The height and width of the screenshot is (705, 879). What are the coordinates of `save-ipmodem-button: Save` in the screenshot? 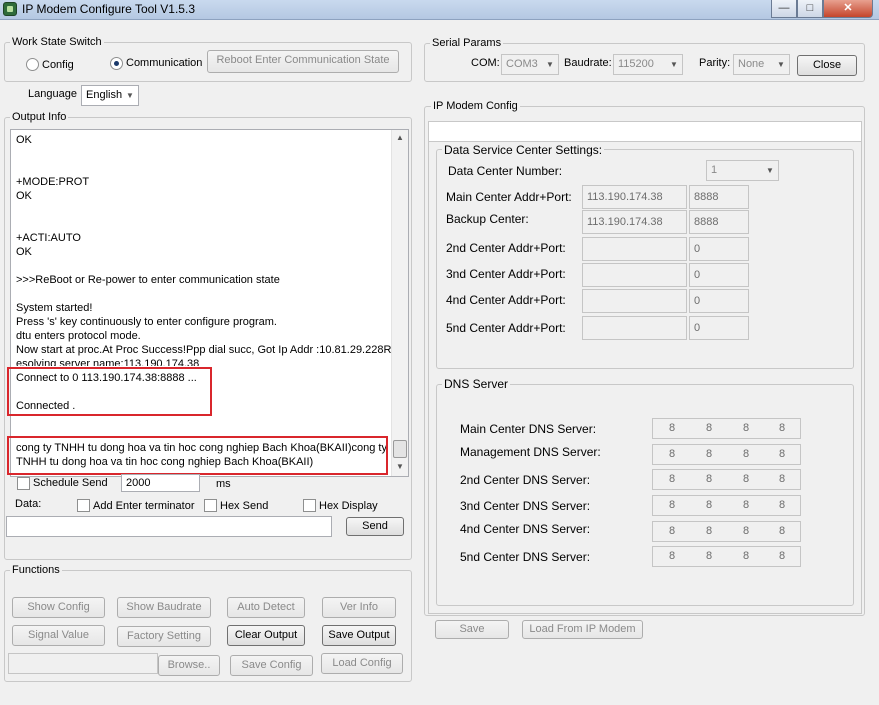 It's located at (472, 629).